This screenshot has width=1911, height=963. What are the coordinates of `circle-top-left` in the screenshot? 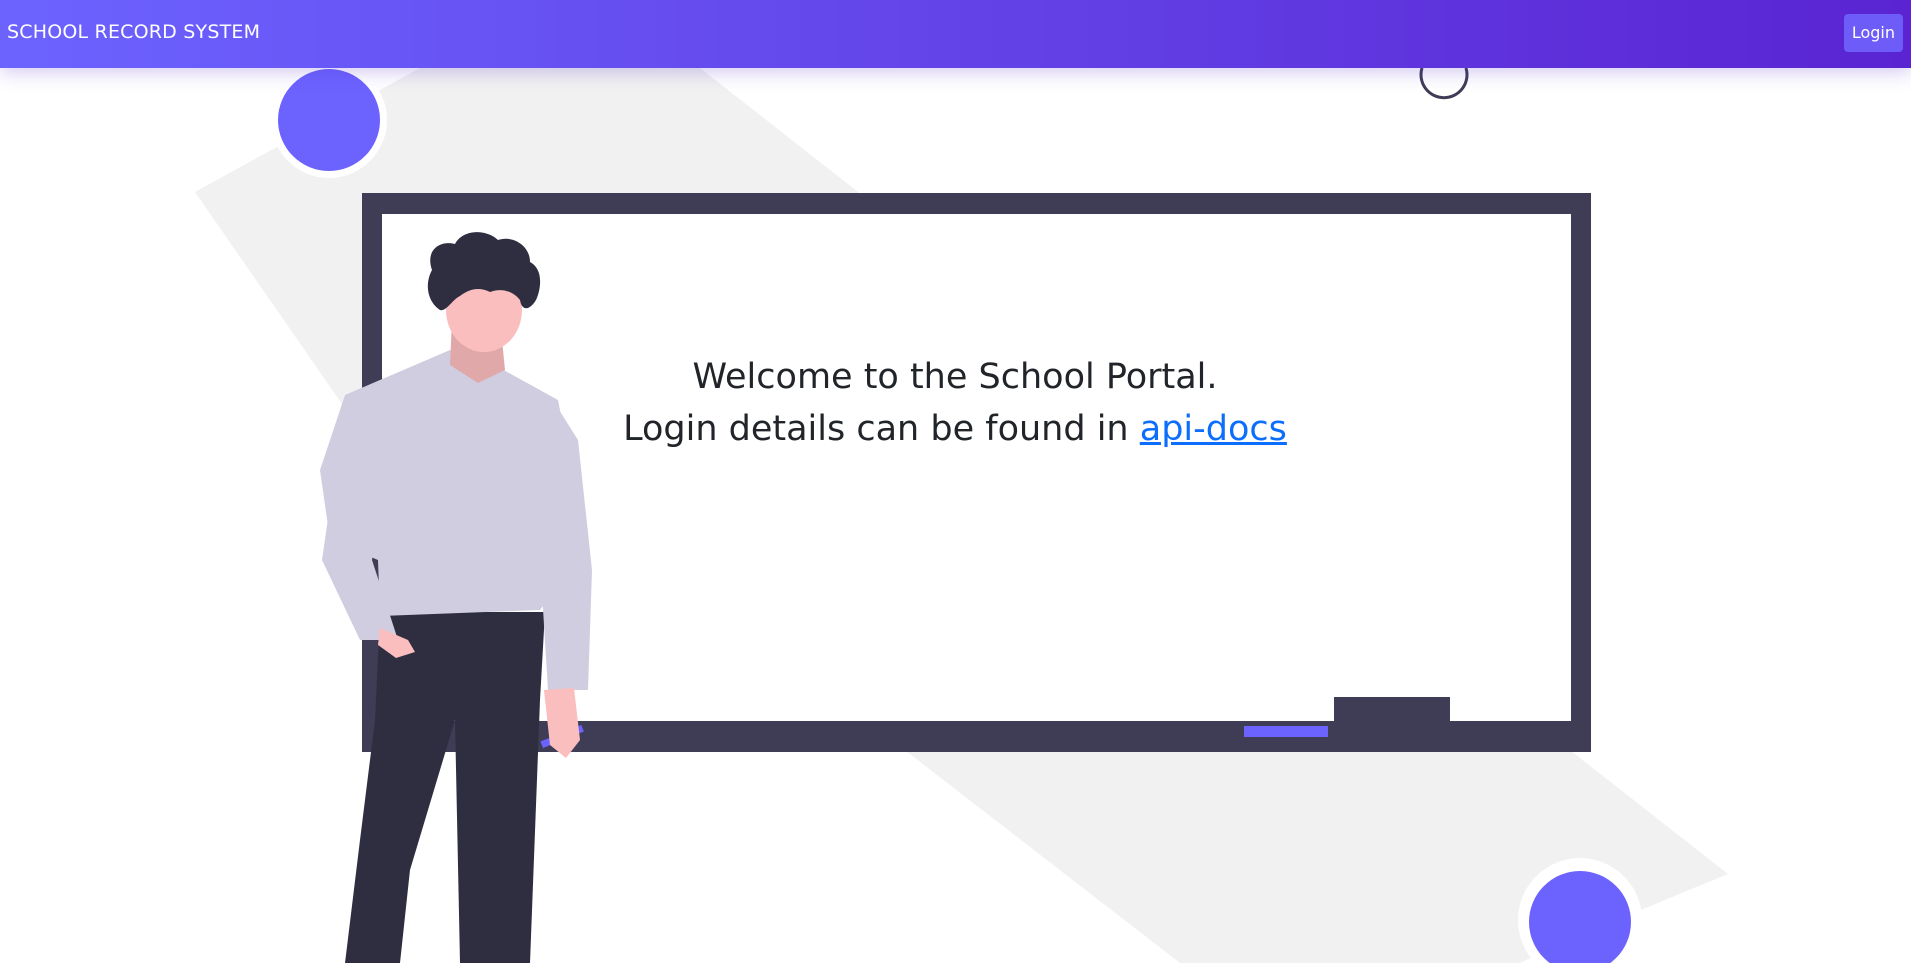 It's located at (329, 120).